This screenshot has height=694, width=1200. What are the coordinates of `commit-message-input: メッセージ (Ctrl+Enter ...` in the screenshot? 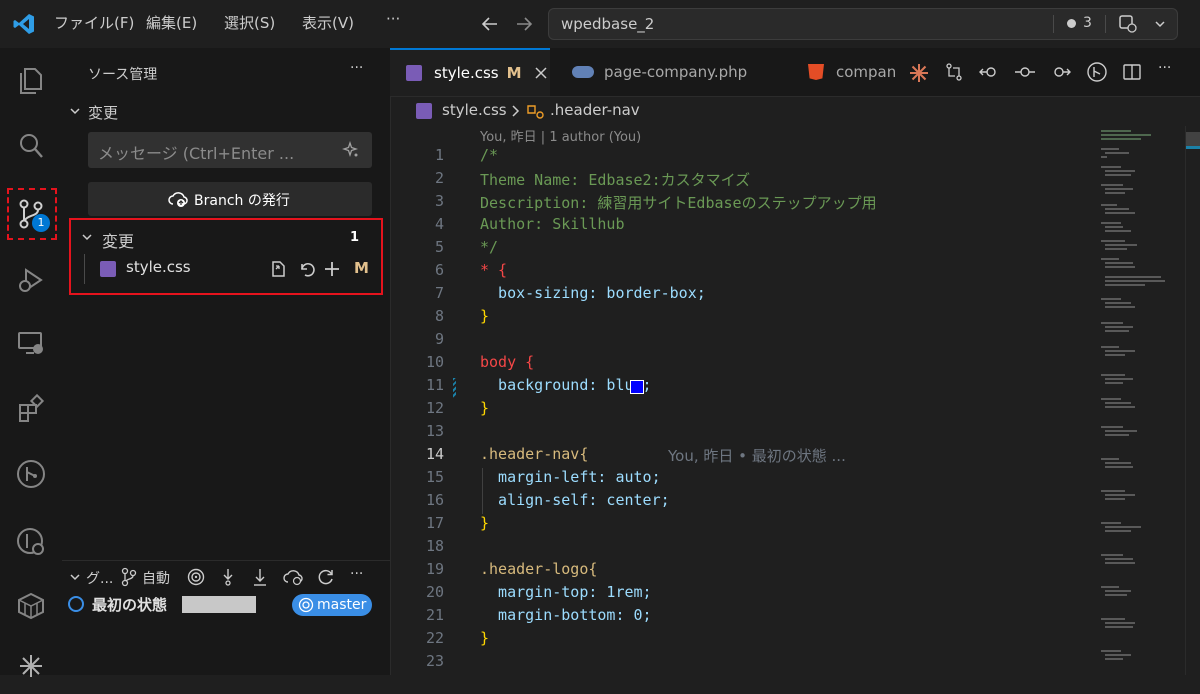 It's located at (230, 150).